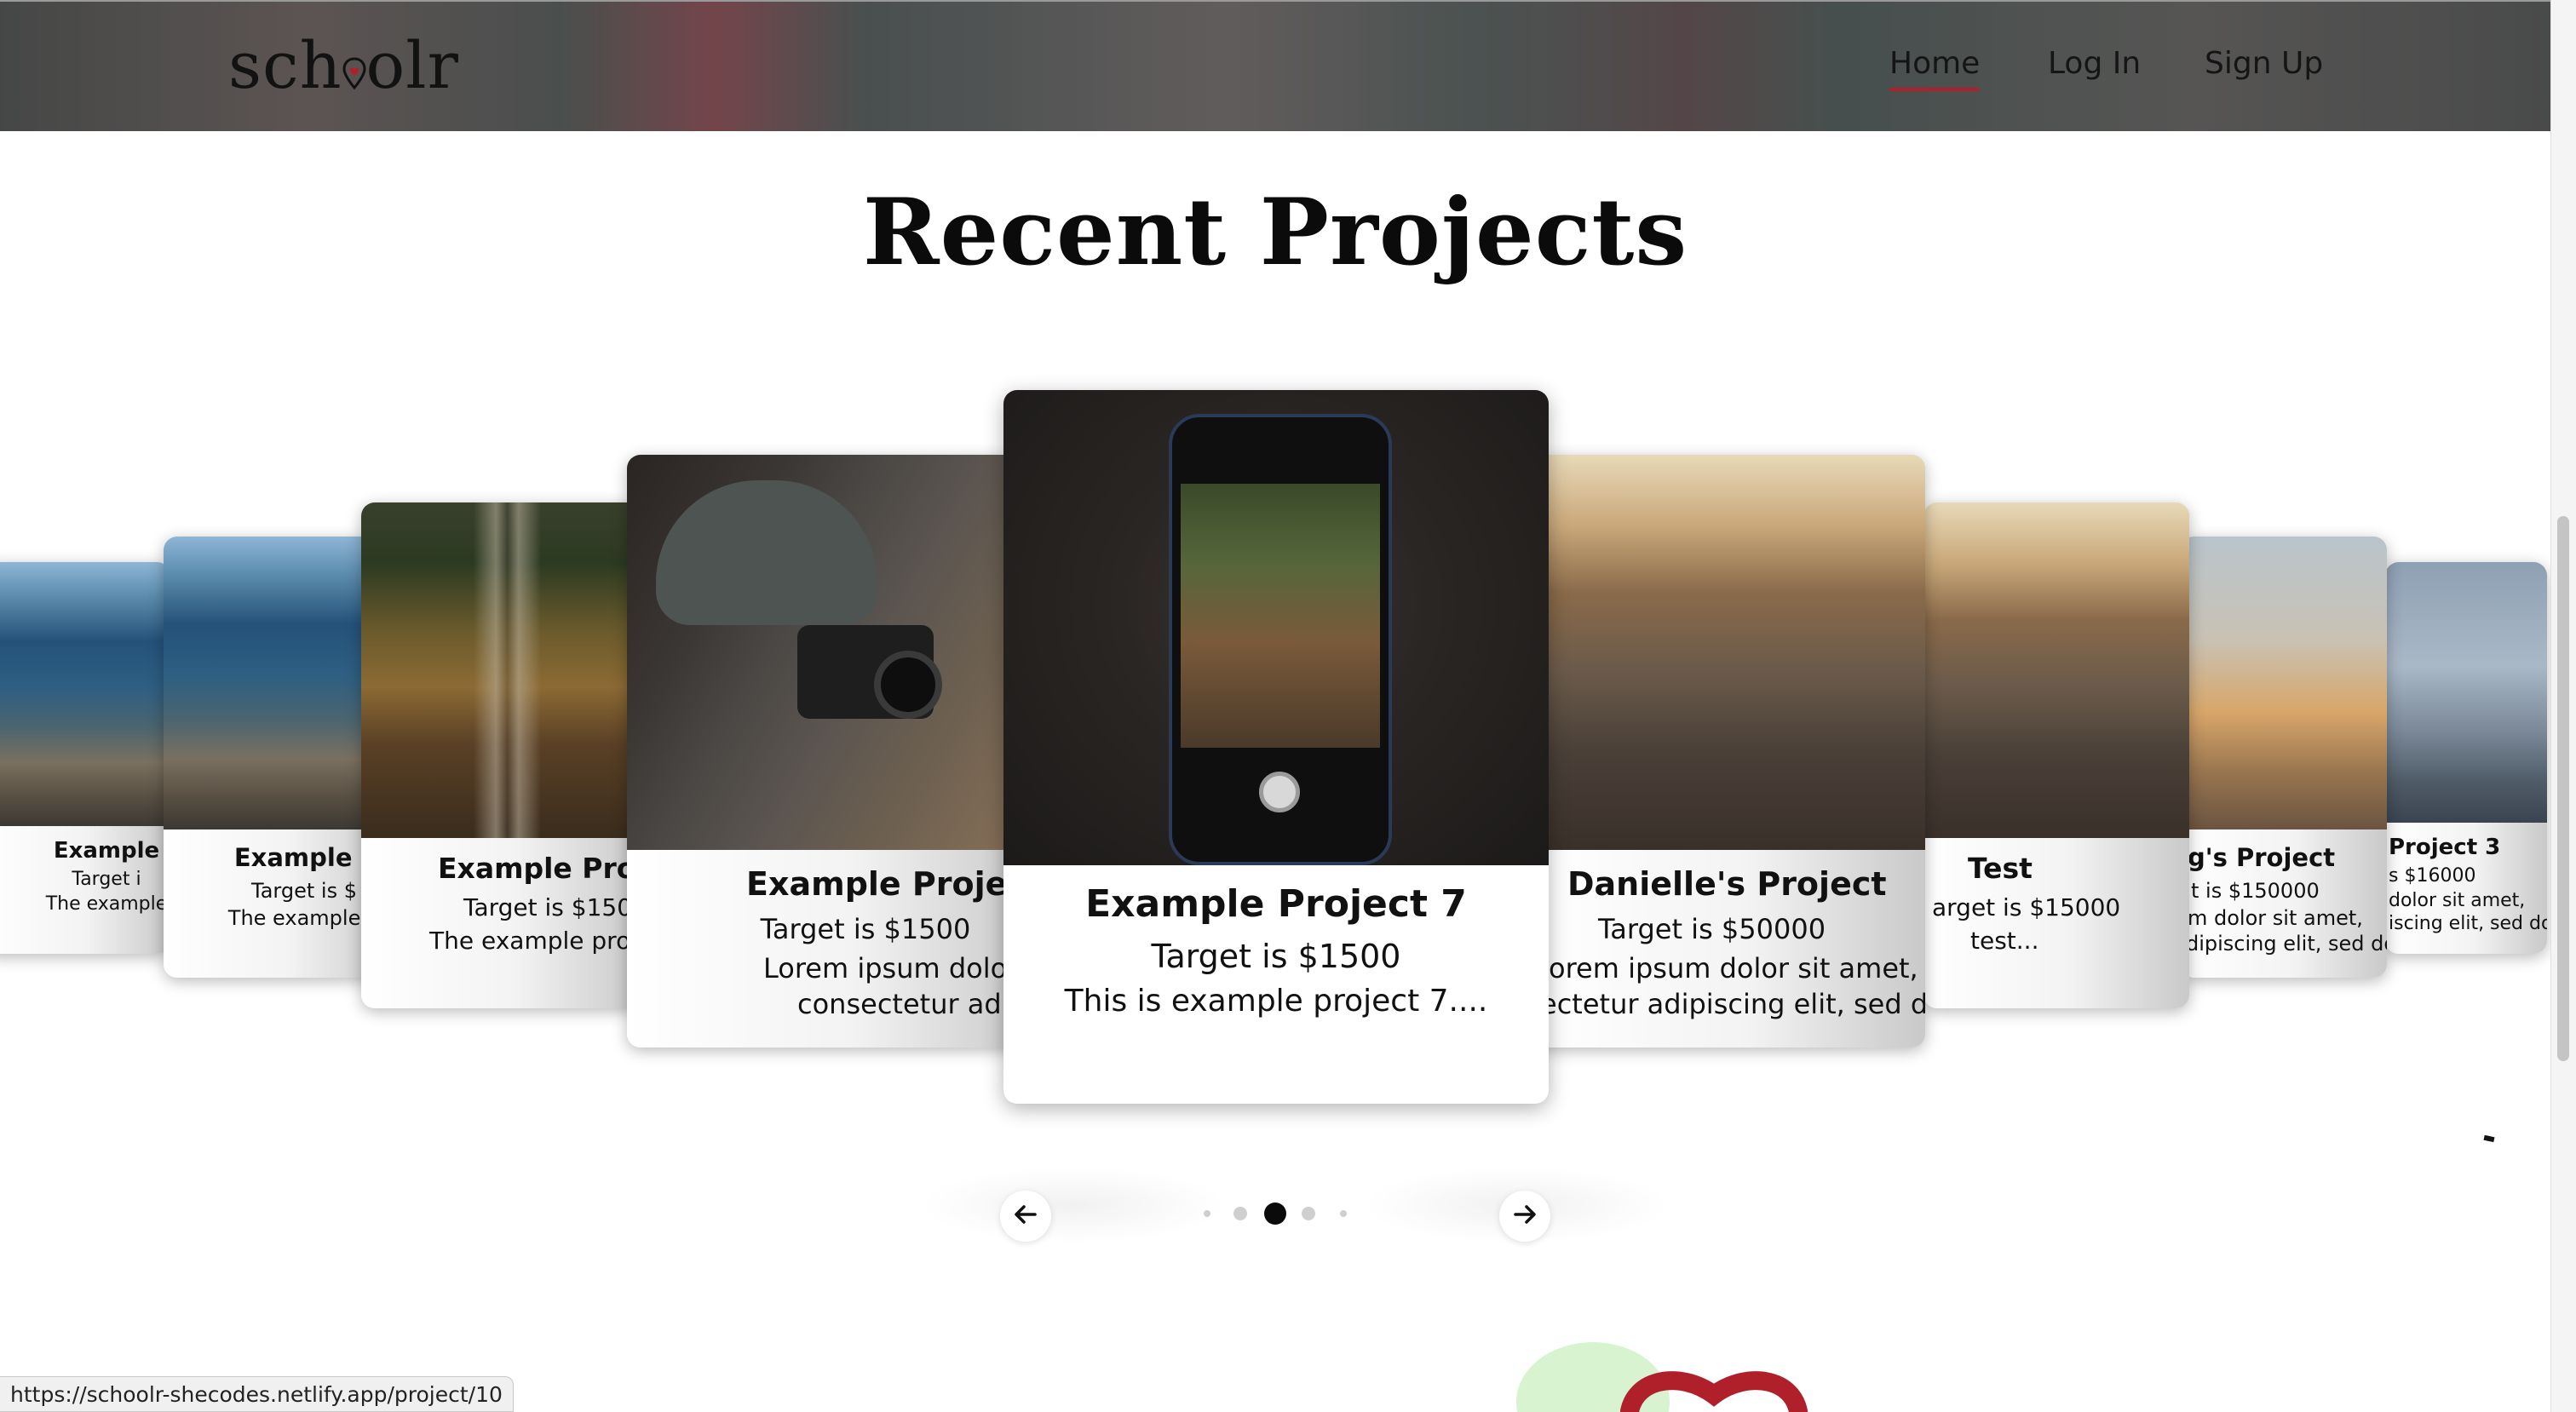 The width and height of the screenshot is (2576, 1412). Describe the element at coordinates (2563, 788) in the screenshot. I see `scrollbar-thumb` at that location.